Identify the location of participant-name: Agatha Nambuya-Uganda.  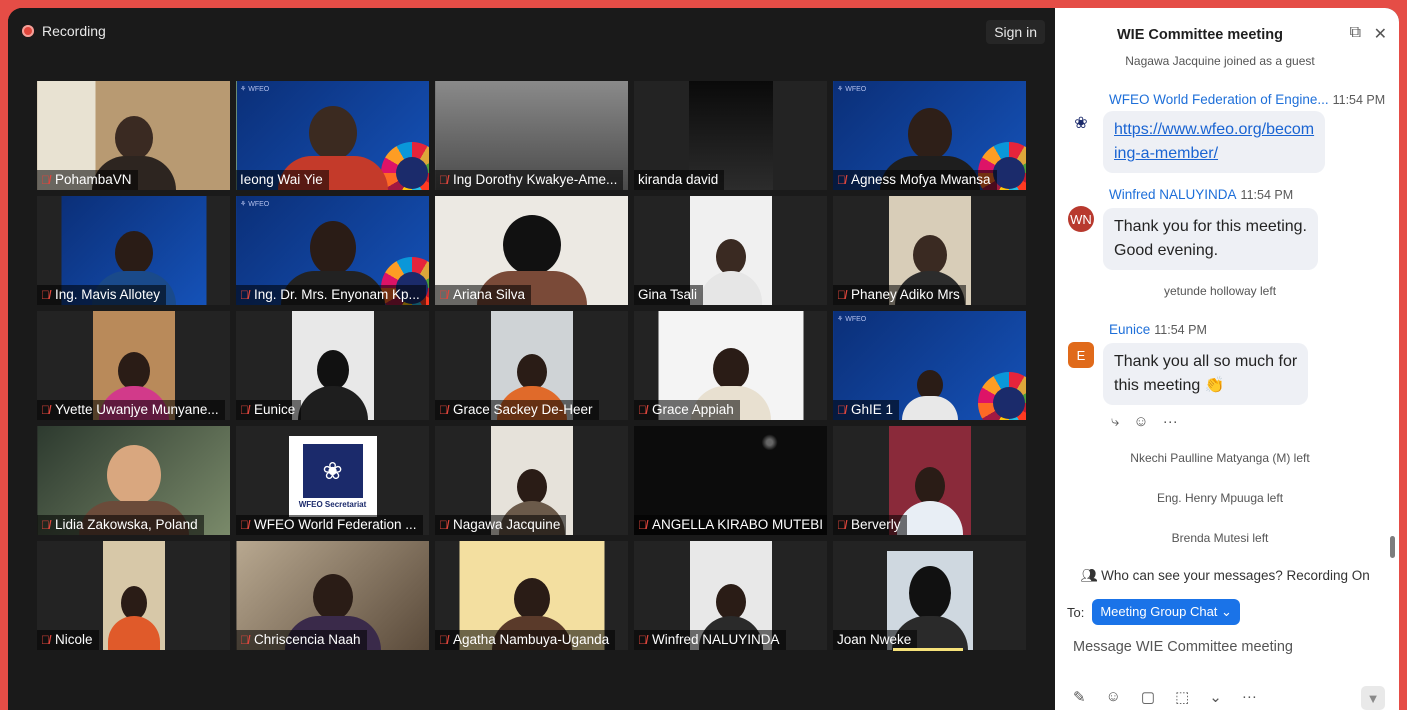
(531, 639).